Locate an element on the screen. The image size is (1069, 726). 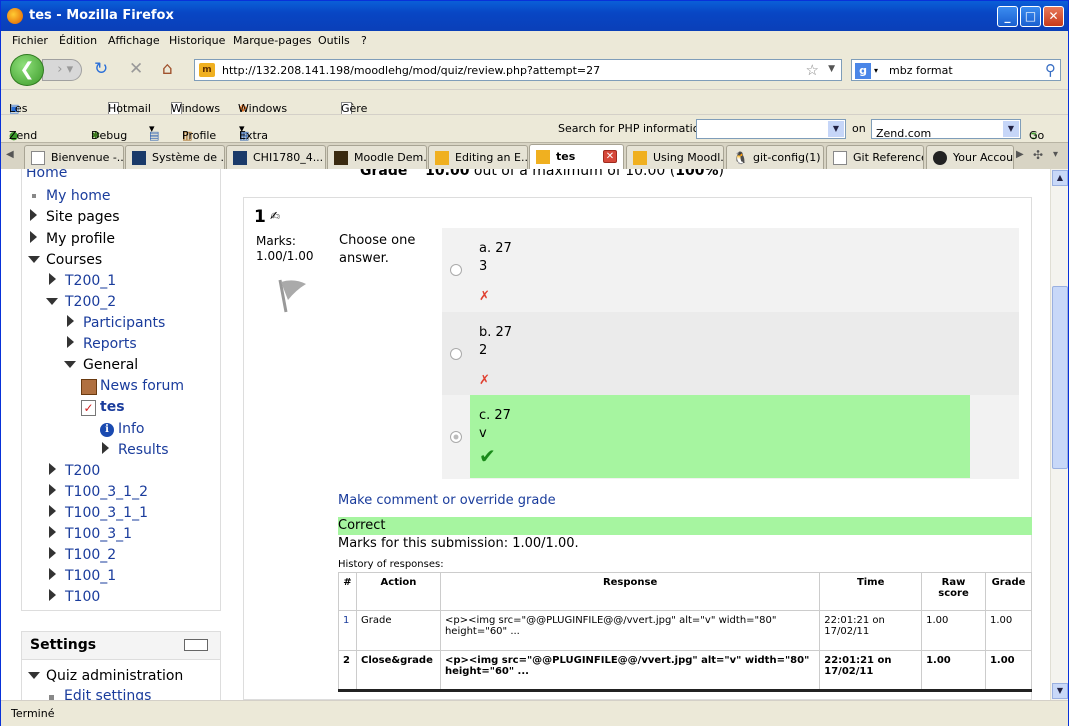
nav-course-t200-1: T200_1 is located at coordinates (90, 281).